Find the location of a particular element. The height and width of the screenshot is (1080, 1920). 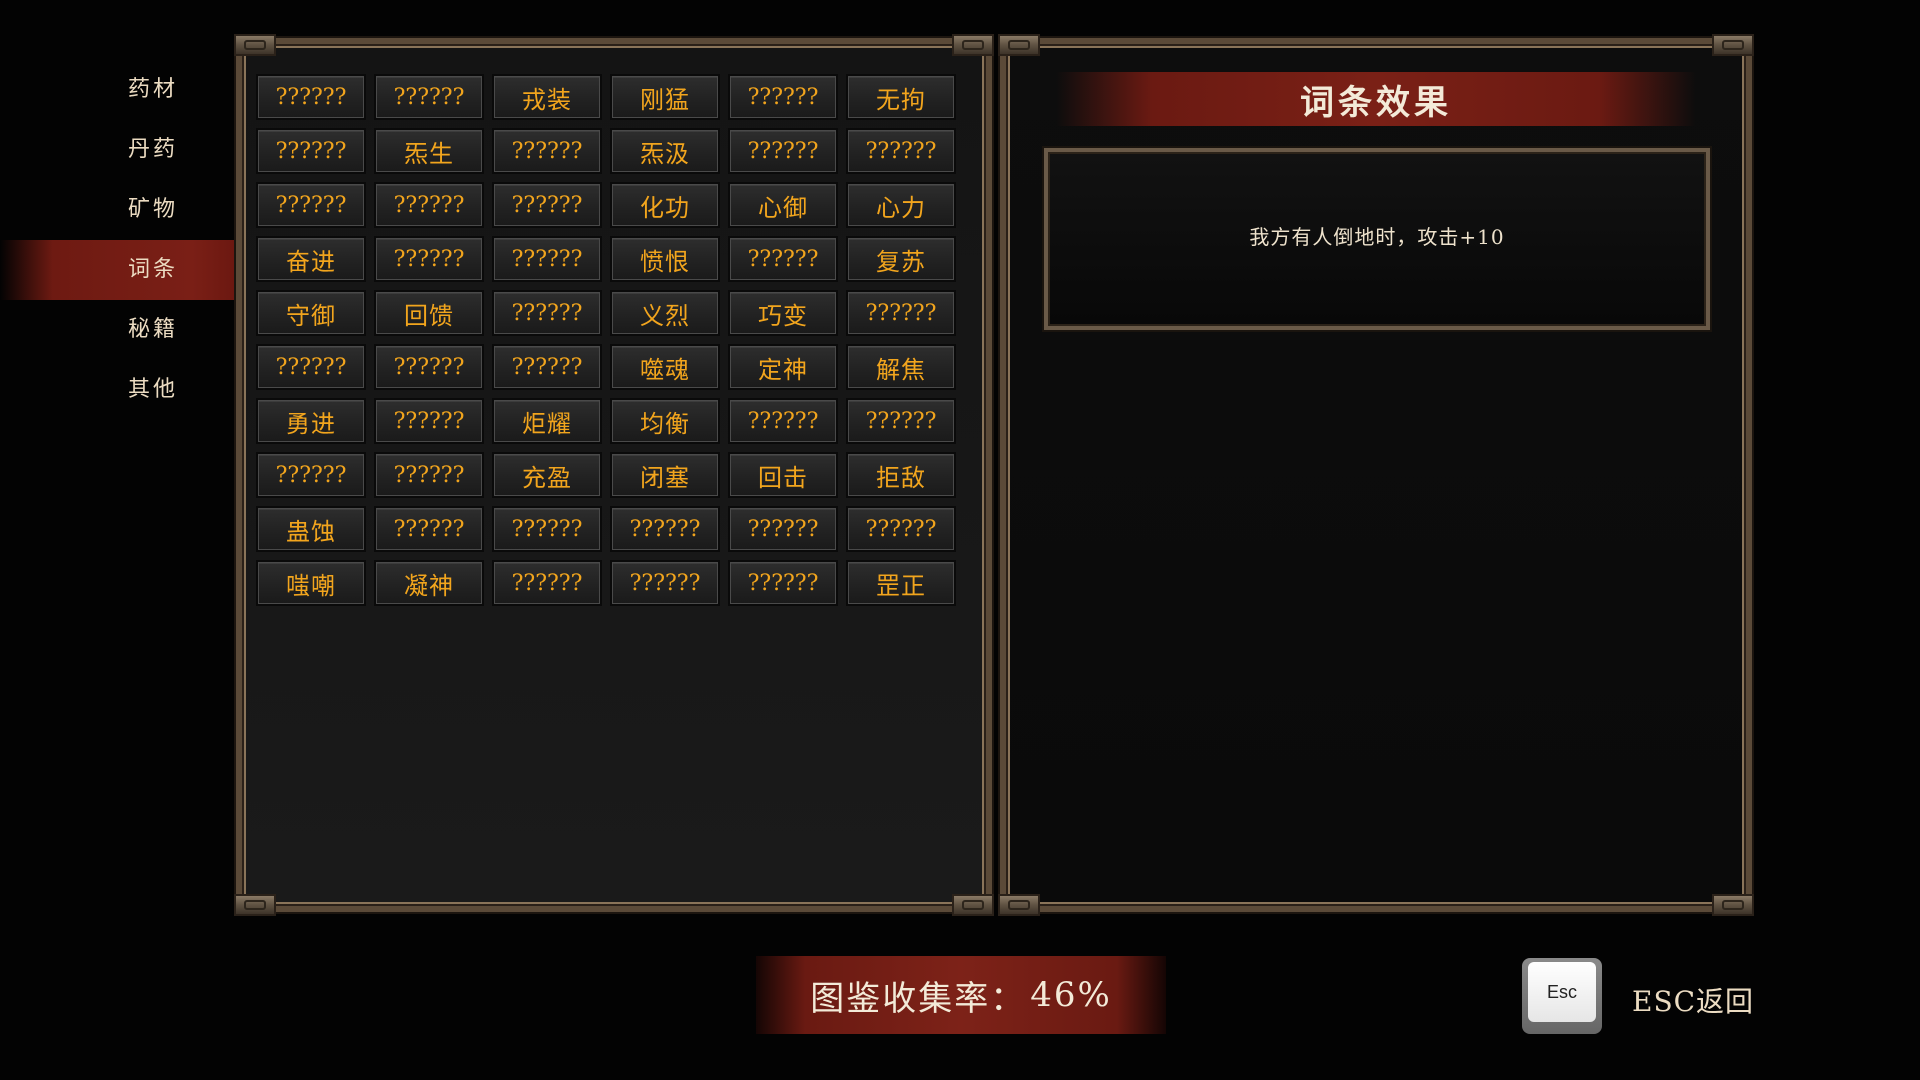

sidebar-item-others: 其他 is located at coordinates (120, 390).